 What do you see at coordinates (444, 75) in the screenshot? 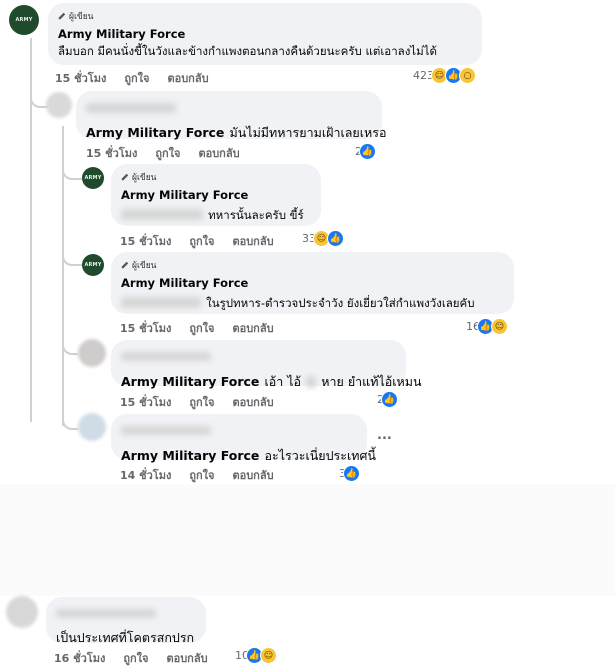
I see `reactions: 423 ☺ 👍 ○` at bounding box center [444, 75].